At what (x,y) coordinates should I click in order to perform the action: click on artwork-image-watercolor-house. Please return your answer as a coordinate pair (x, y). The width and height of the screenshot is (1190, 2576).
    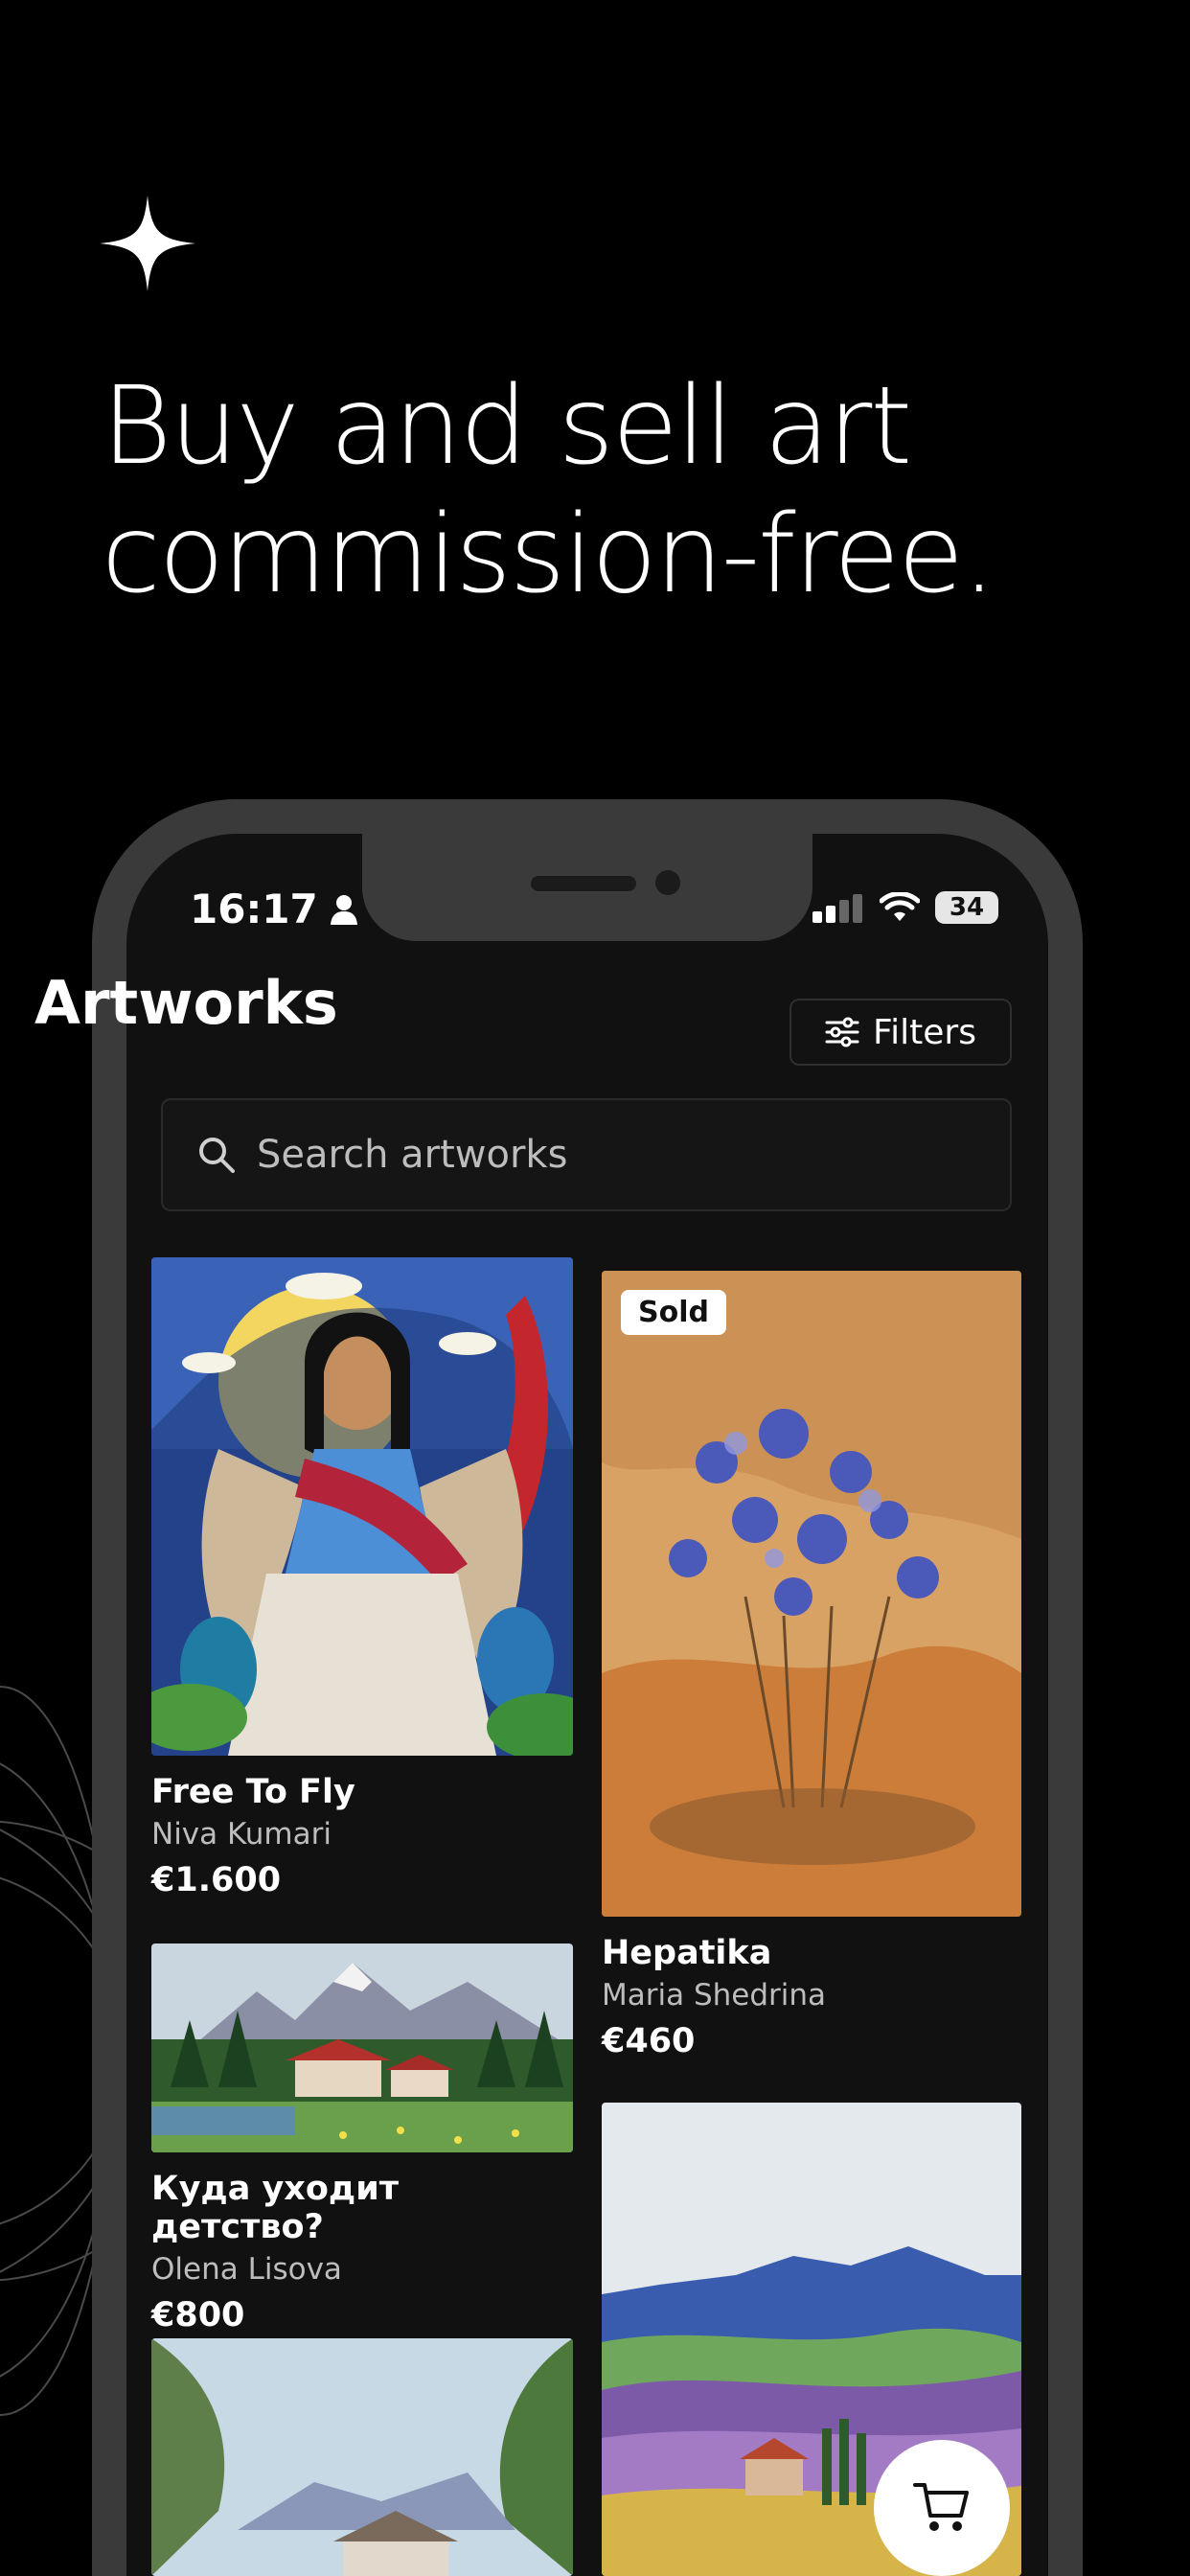
    Looking at the image, I should click on (362, 2457).